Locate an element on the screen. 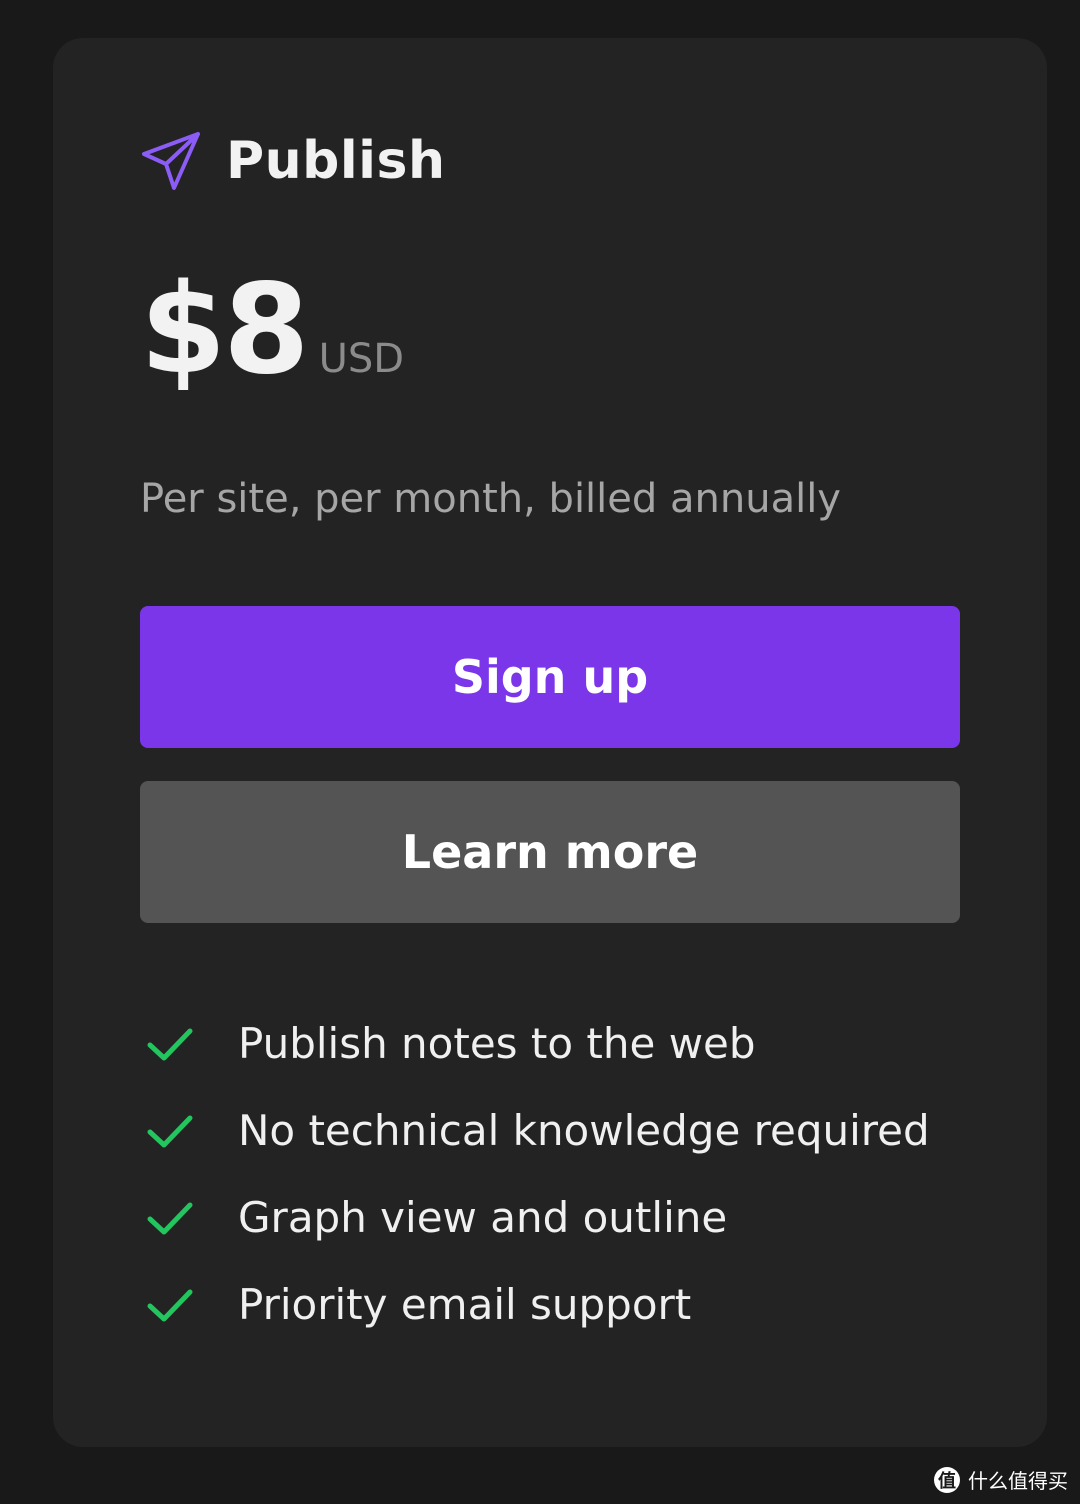 This screenshot has height=1504, width=1080. feature-text: Publish notes to the web is located at coordinates (497, 1043).